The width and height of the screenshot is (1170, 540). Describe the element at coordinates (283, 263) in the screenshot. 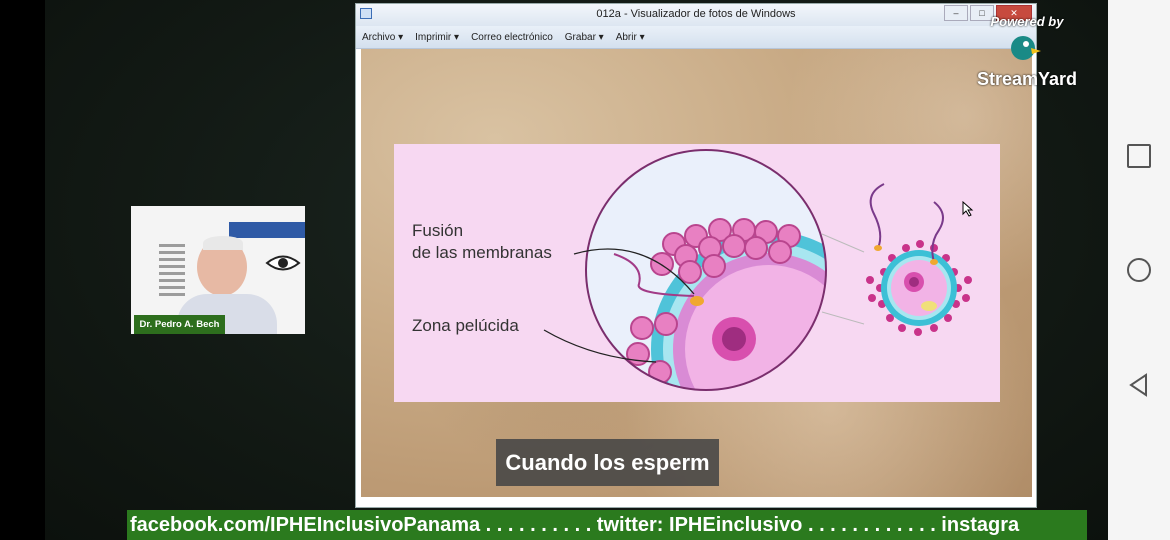

I see `eye-icon` at that location.